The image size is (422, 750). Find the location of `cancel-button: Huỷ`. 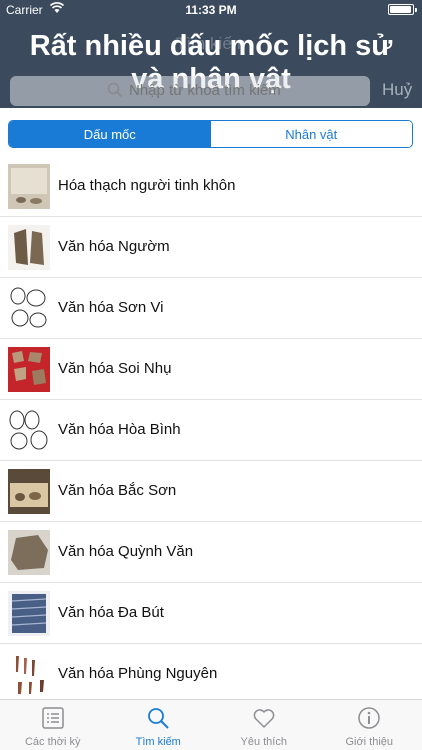

cancel-button: Huỷ is located at coordinates (397, 90).